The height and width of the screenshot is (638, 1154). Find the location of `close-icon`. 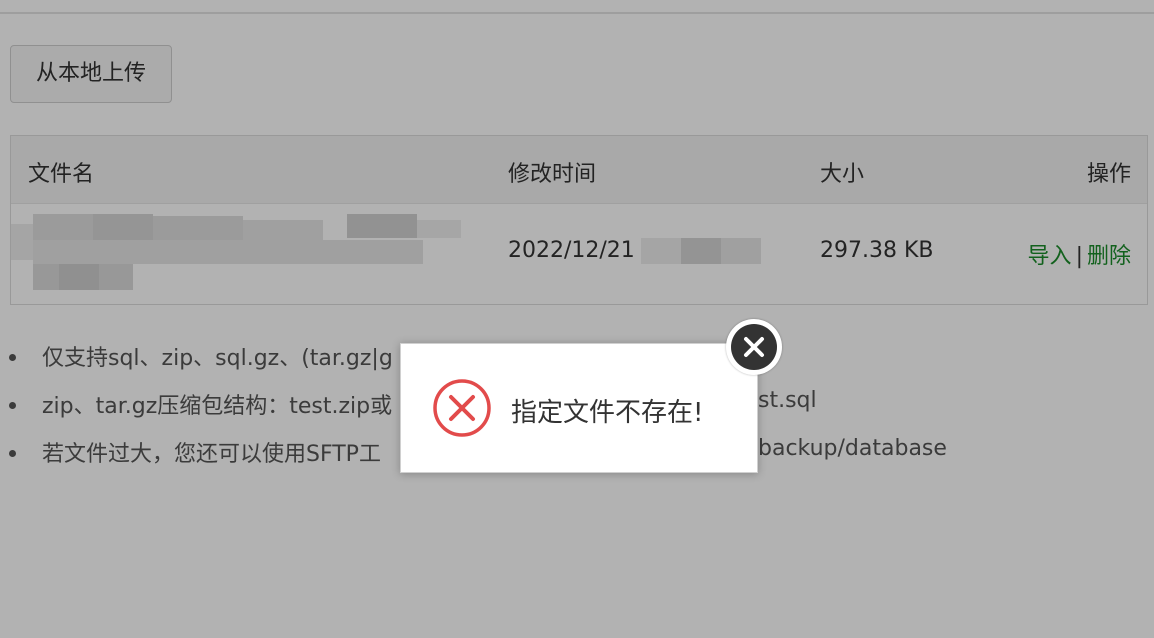

close-icon is located at coordinates (754, 347).